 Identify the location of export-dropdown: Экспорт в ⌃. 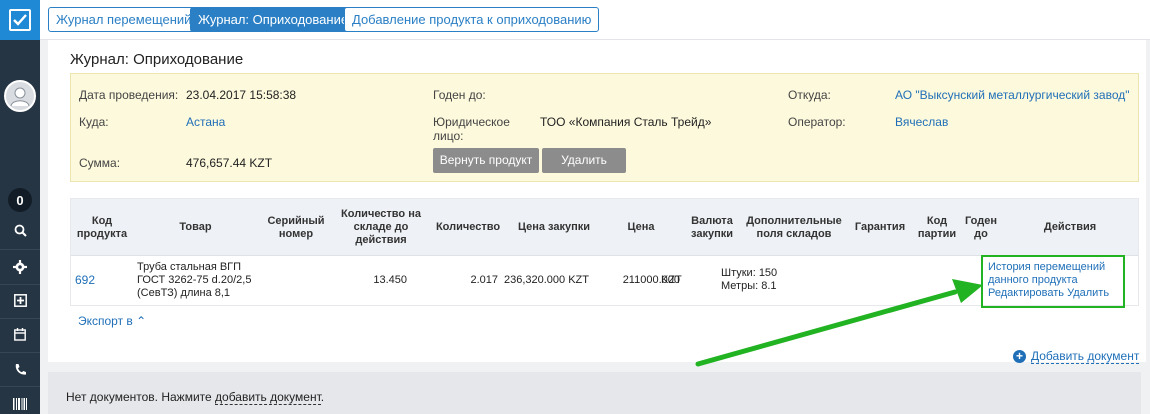
(112, 321).